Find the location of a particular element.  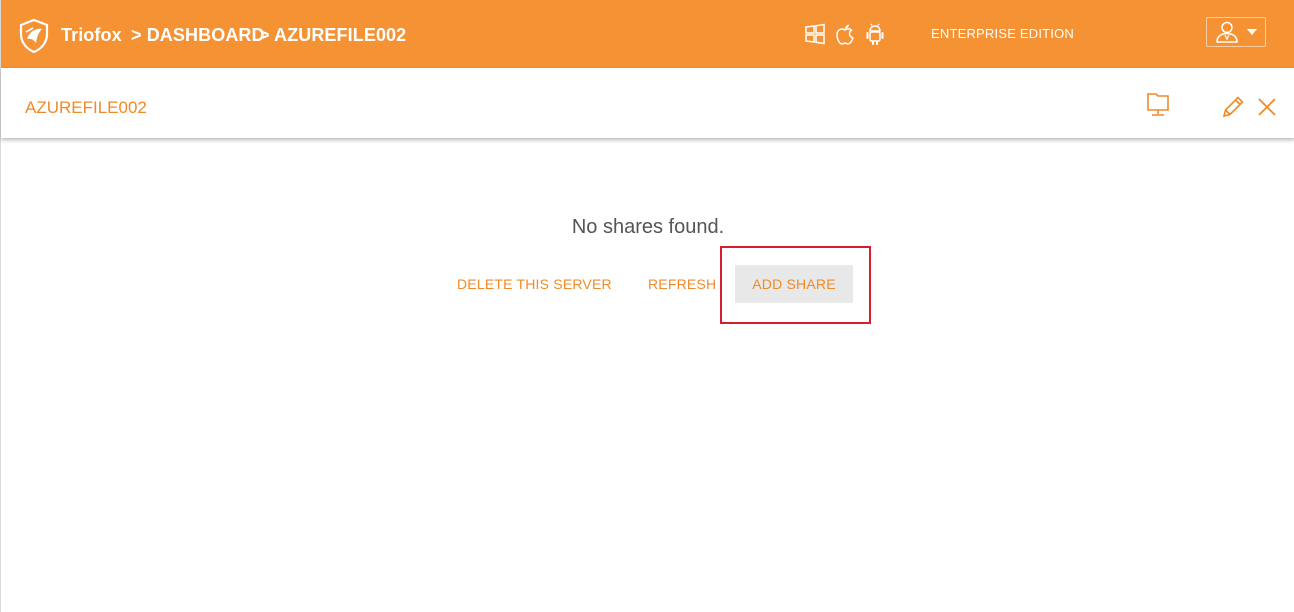

apple-icon is located at coordinates (845, 34).